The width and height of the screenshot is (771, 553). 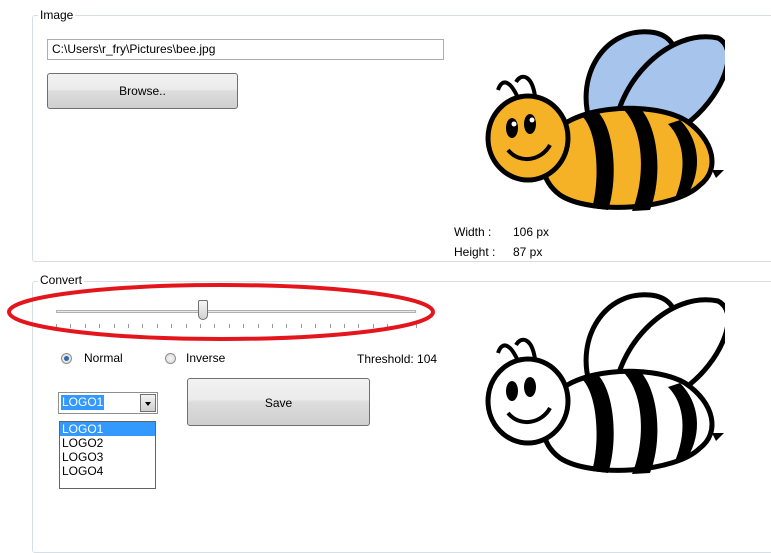 What do you see at coordinates (473, 232) in the screenshot?
I see `width-label: Width :` at bounding box center [473, 232].